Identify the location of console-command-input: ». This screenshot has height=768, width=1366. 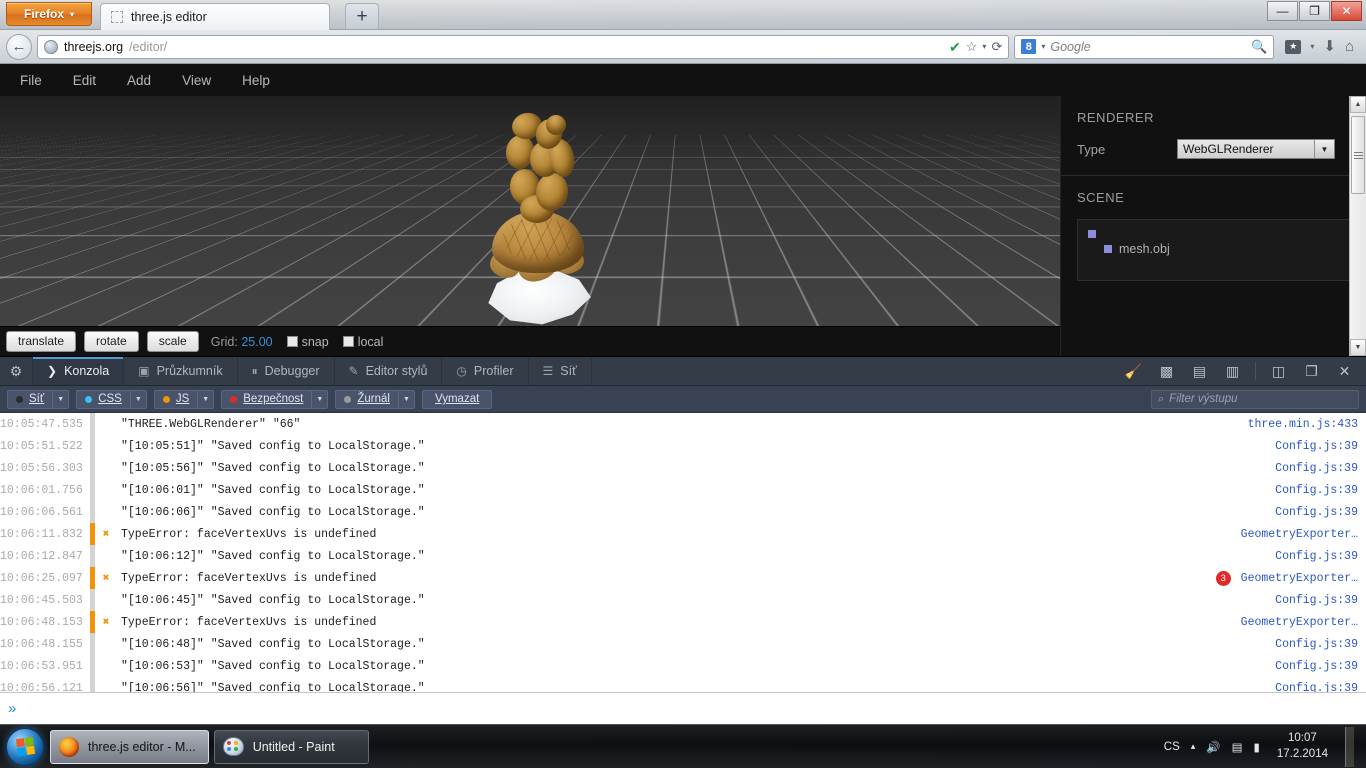
(683, 708).